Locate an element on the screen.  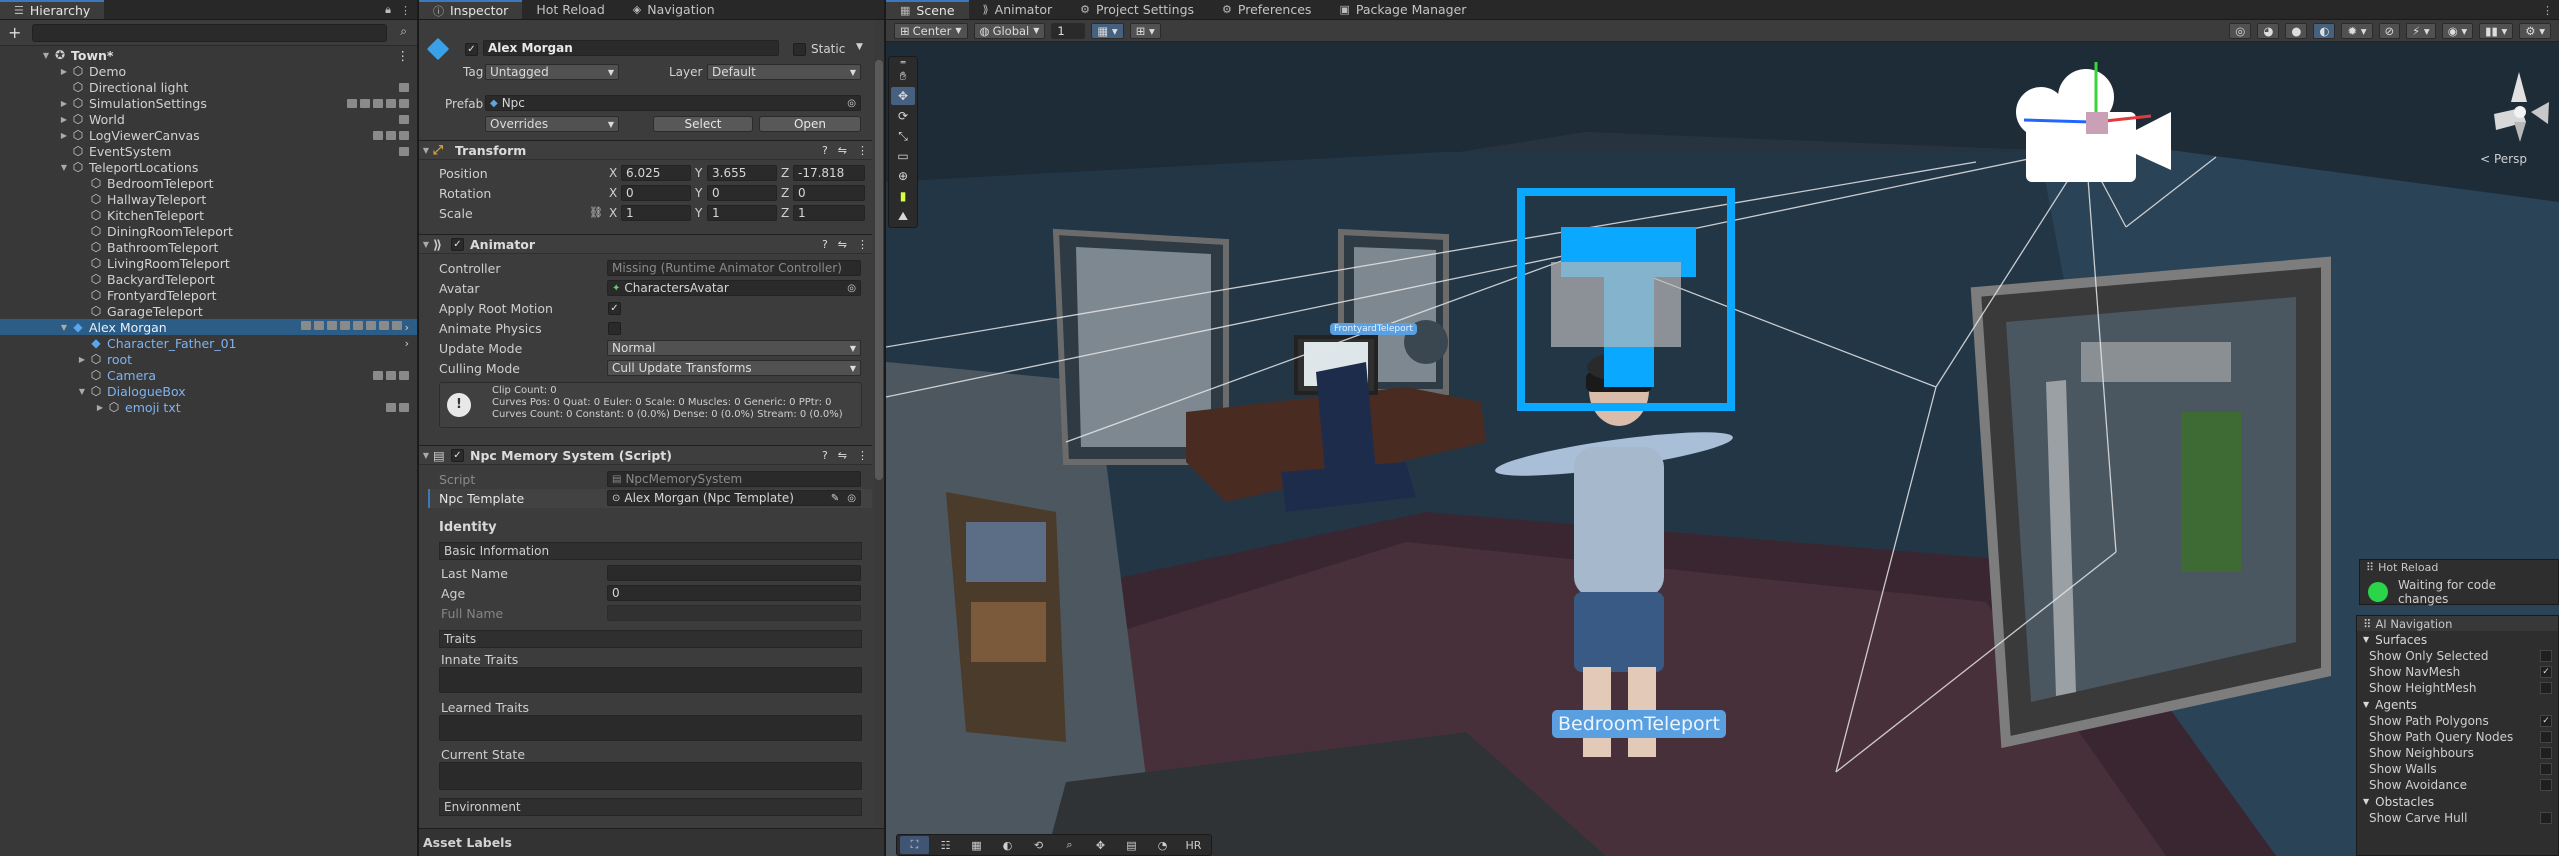
shading-wire-icon: ◕ is located at coordinates (2268, 30).